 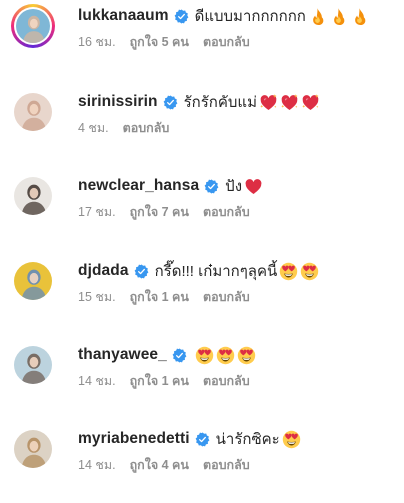 I want to click on comment-body: newclear_hansa ปัง 17 ชม. ถูกใจ 7 คน ตอบกลับ, so click(x=238, y=198).